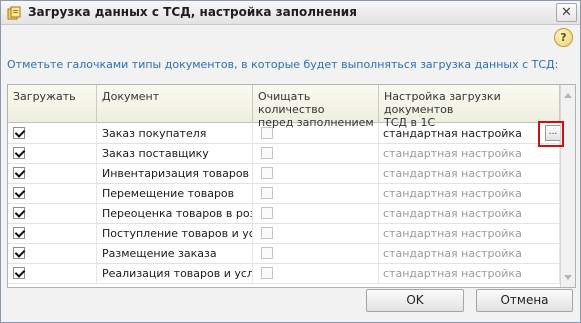 Image resolution: width=581 pixels, height=323 pixels. What do you see at coordinates (175, 193) in the screenshot?
I see `document-name: Перемещение товаров` at bounding box center [175, 193].